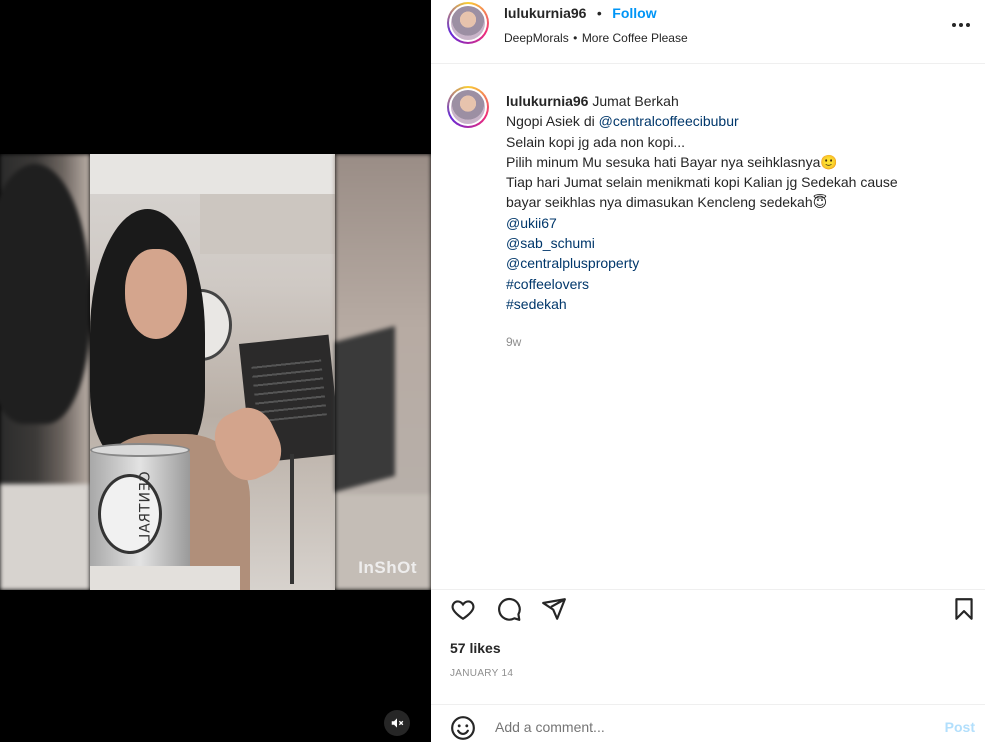 Image resolution: width=985 pixels, height=742 pixels. Describe the element at coordinates (481, 673) in the screenshot. I see `post-date: JANUARY 14` at that location.